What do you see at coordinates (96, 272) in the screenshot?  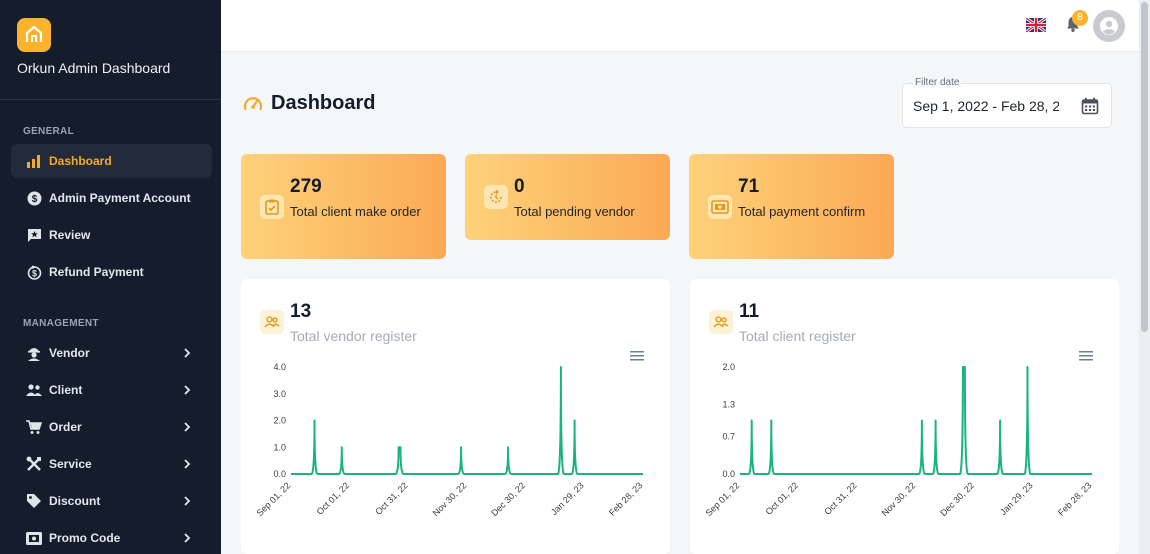 I see `sidebar-item-label: Refund Payment` at bounding box center [96, 272].